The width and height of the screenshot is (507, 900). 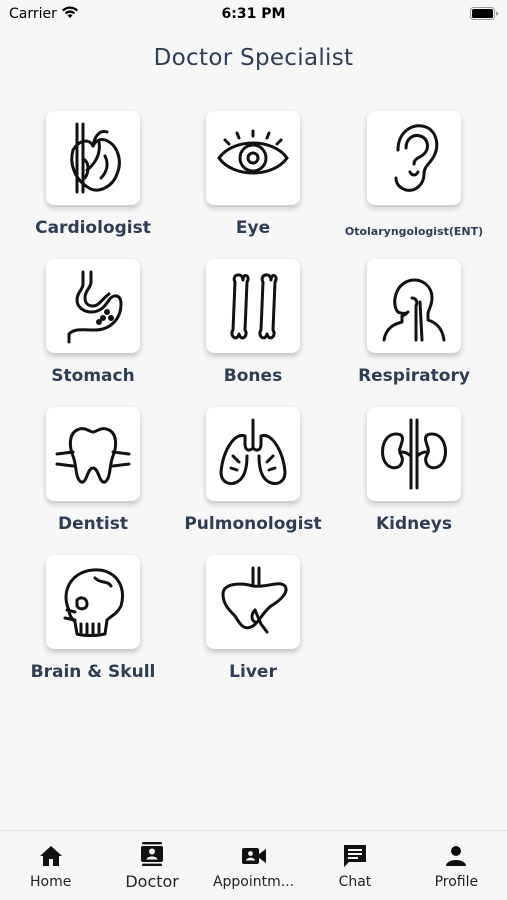 What do you see at coordinates (456, 882) in the screenshot?
I see `tab-label: Profile` at bounding box center [456, 882].